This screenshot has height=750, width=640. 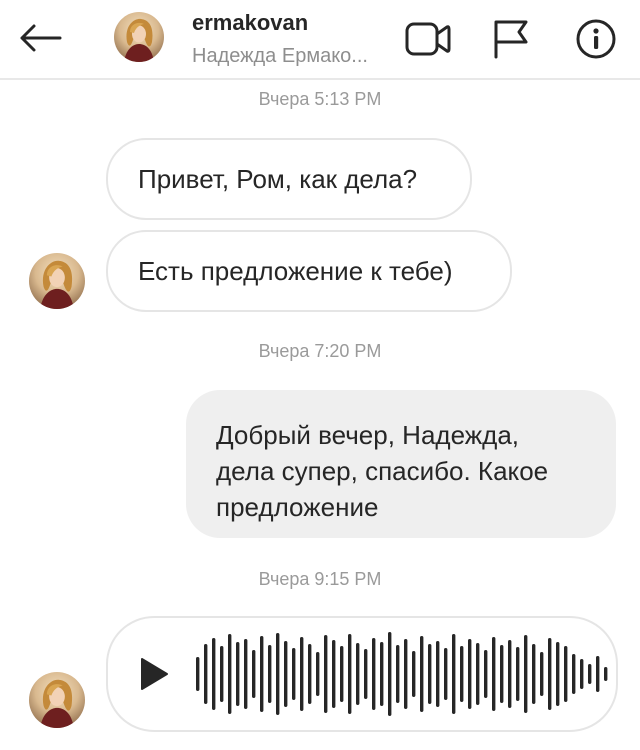 I want to click on arrow-left-icon, so click(x=41, y=38).